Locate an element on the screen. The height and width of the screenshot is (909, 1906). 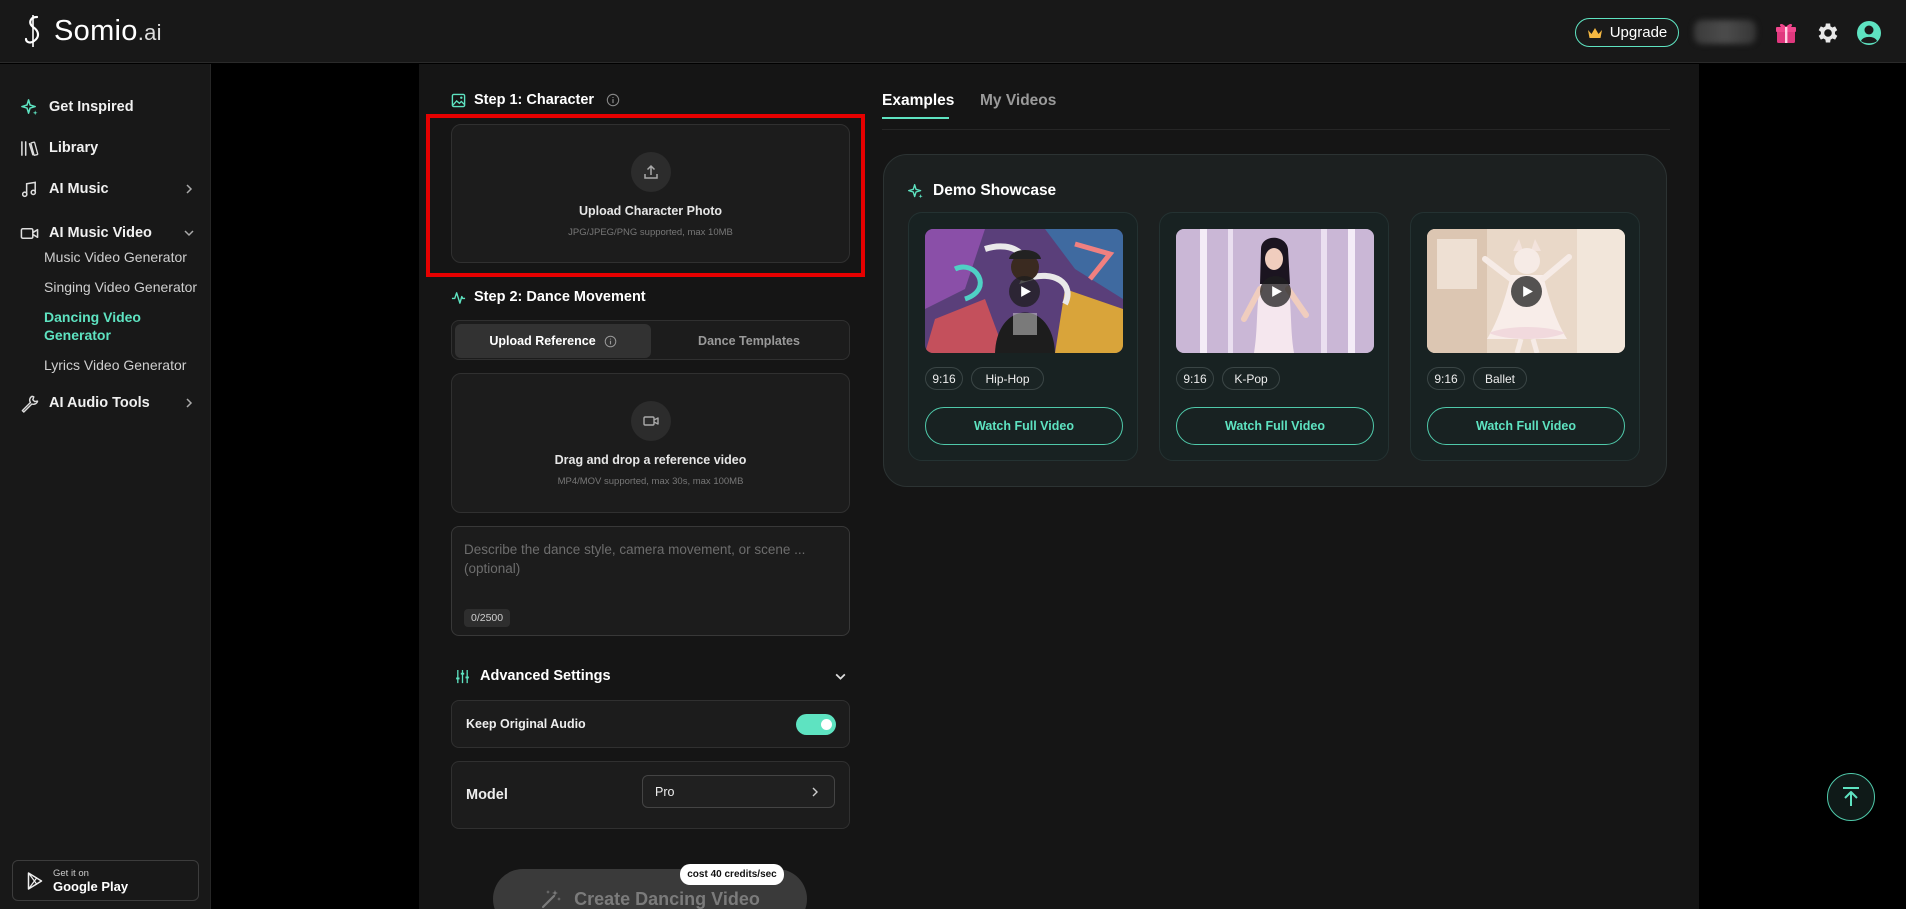
video-camera-icon is located at coordinates (29, 233).